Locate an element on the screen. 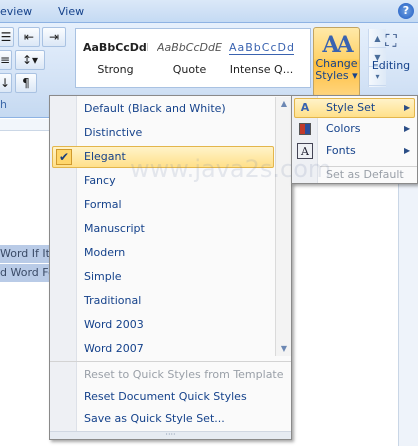  fonts-icon: A is located at coordinates (305, 151).